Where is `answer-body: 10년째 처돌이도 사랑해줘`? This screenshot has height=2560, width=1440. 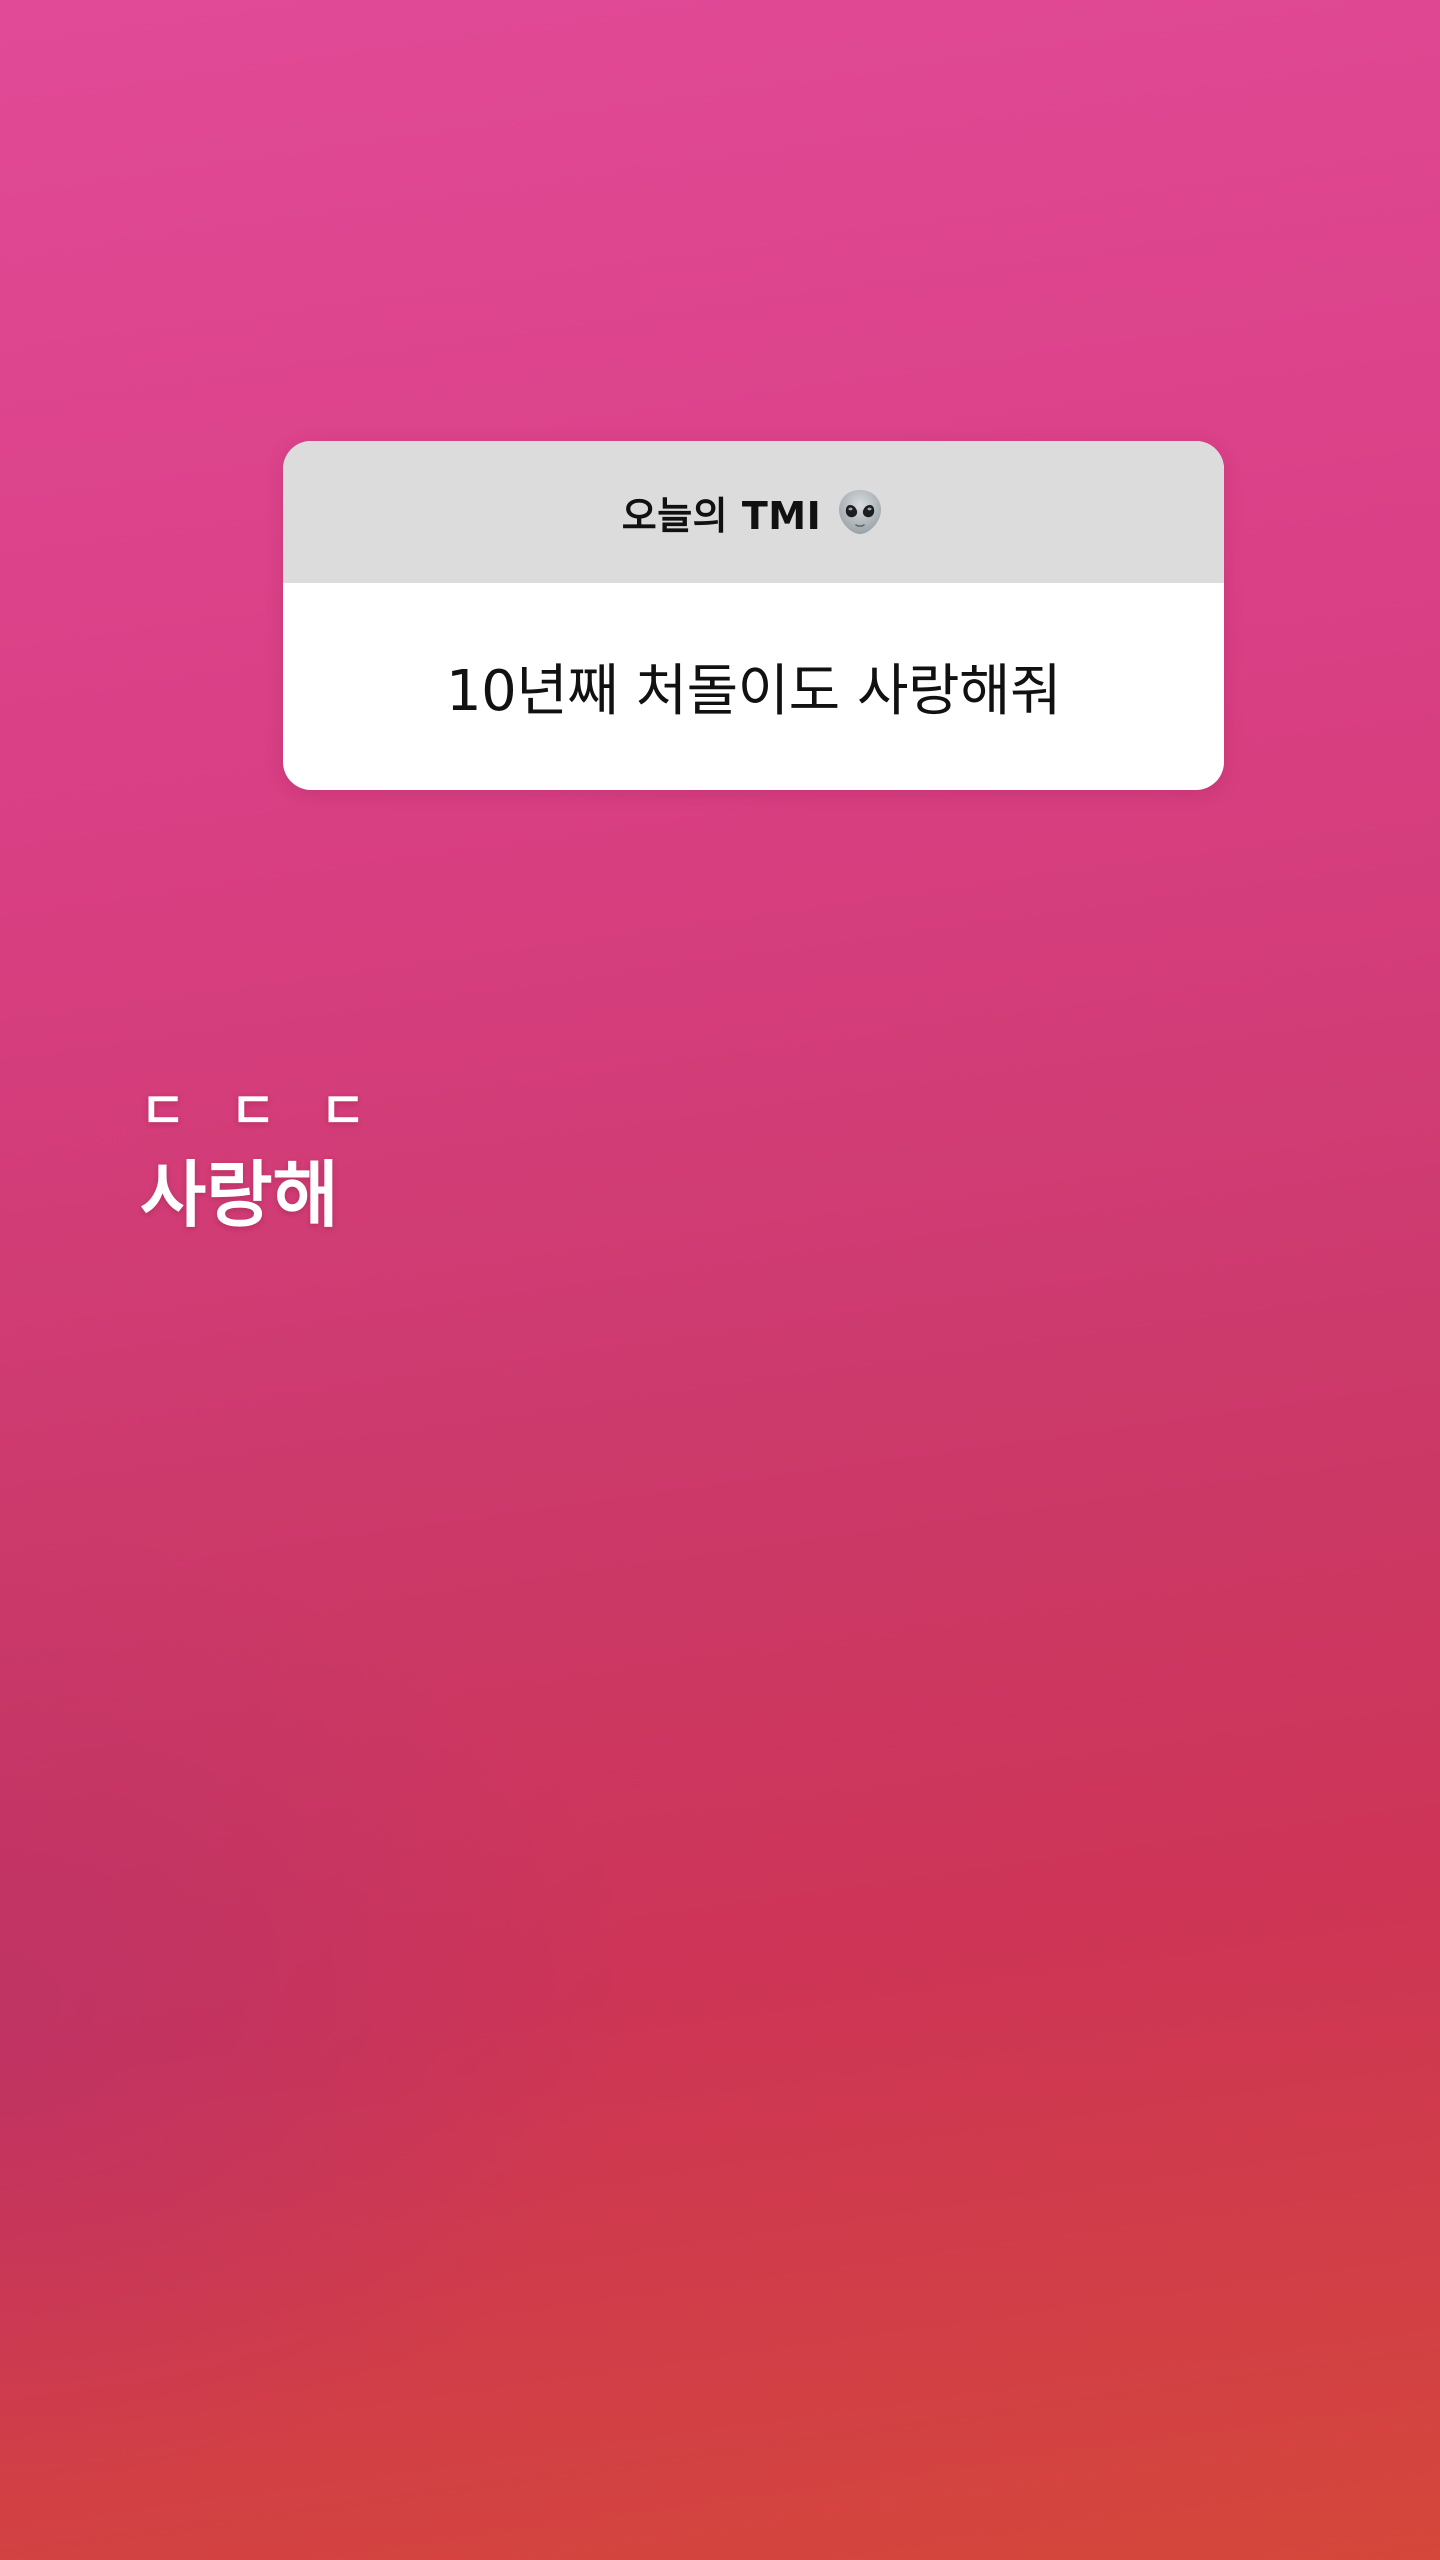 answer-body: 10년째 처돌이도 사랑해줘 is located at coordinates (753, 686).